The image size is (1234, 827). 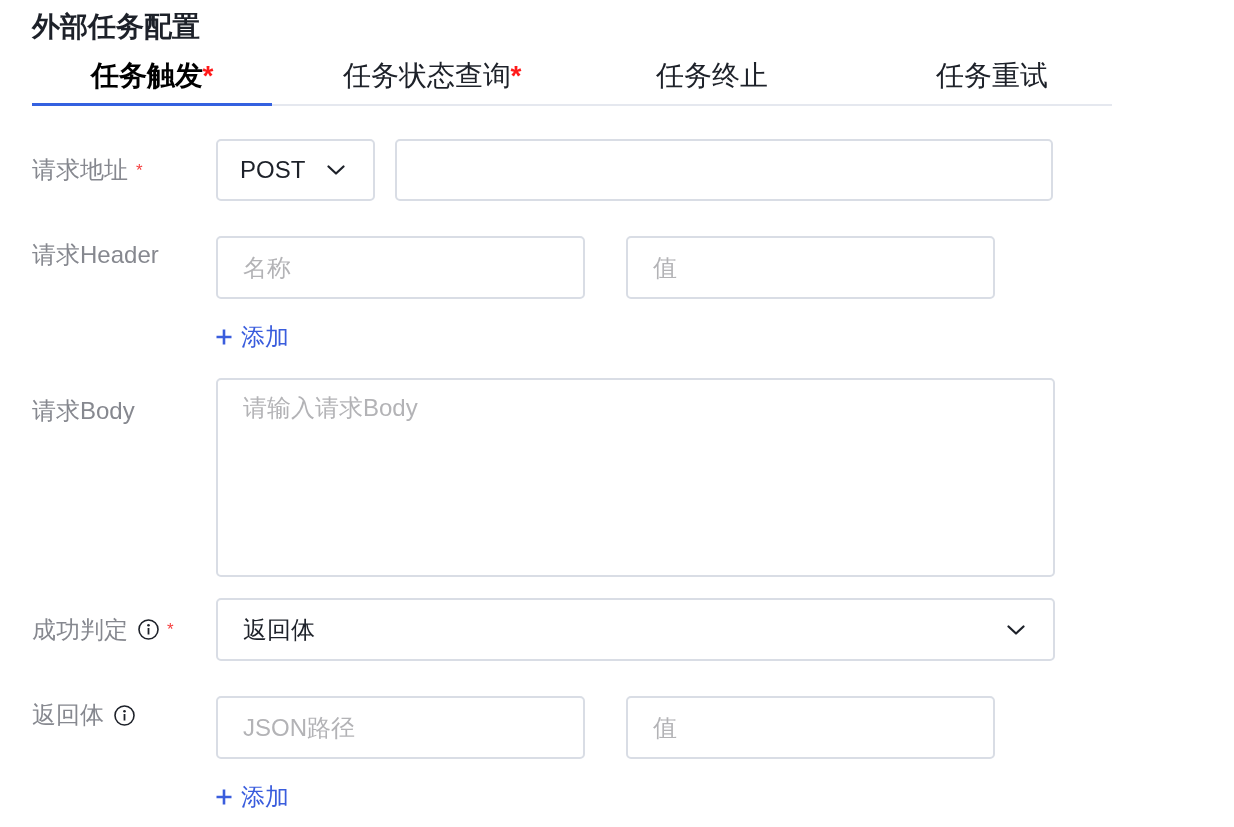 What do you see at coordinates (68, 715) in the screenshot?
I see `field-label: 返回体` at bounding box center [68, 715].